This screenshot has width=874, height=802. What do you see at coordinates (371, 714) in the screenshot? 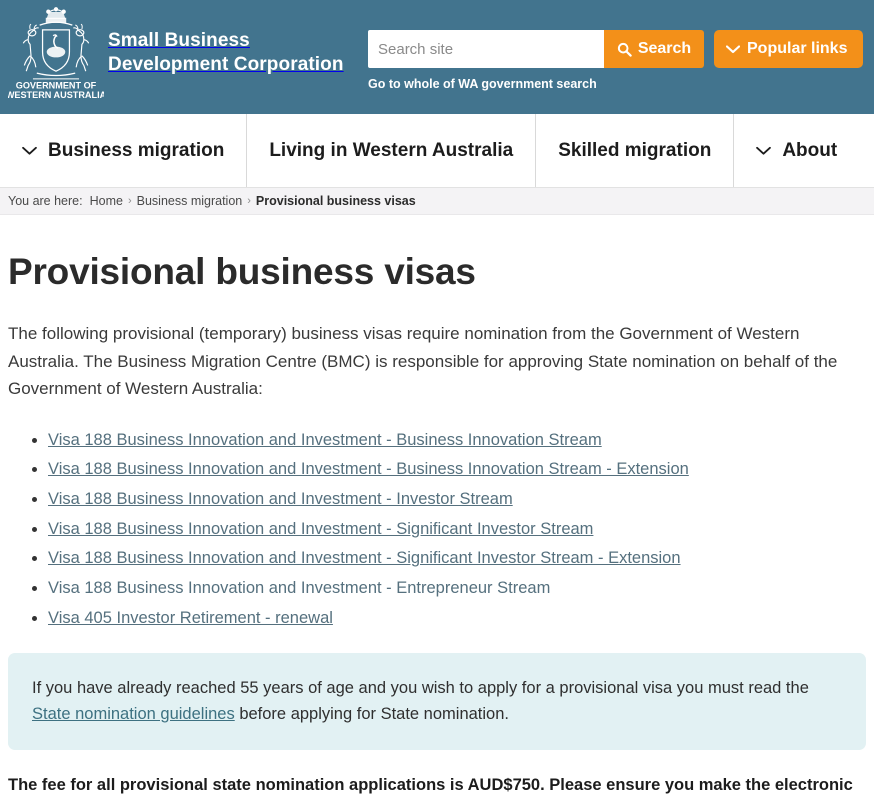
I see `callout-text-after: before applying for State nomination.` at bounding box center [371, 714].